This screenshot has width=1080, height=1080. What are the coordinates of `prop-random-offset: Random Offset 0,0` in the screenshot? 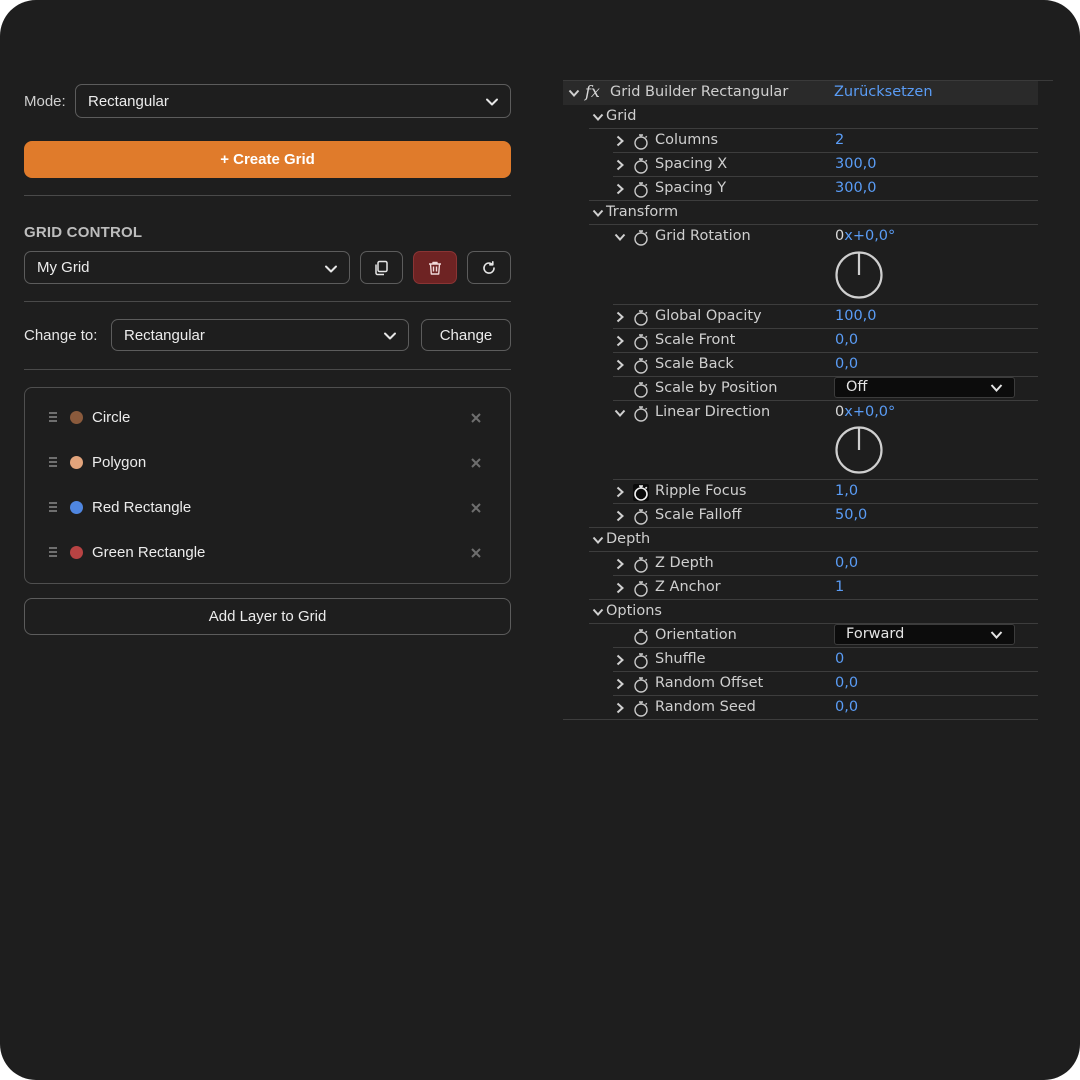 It's located at (800, 684).